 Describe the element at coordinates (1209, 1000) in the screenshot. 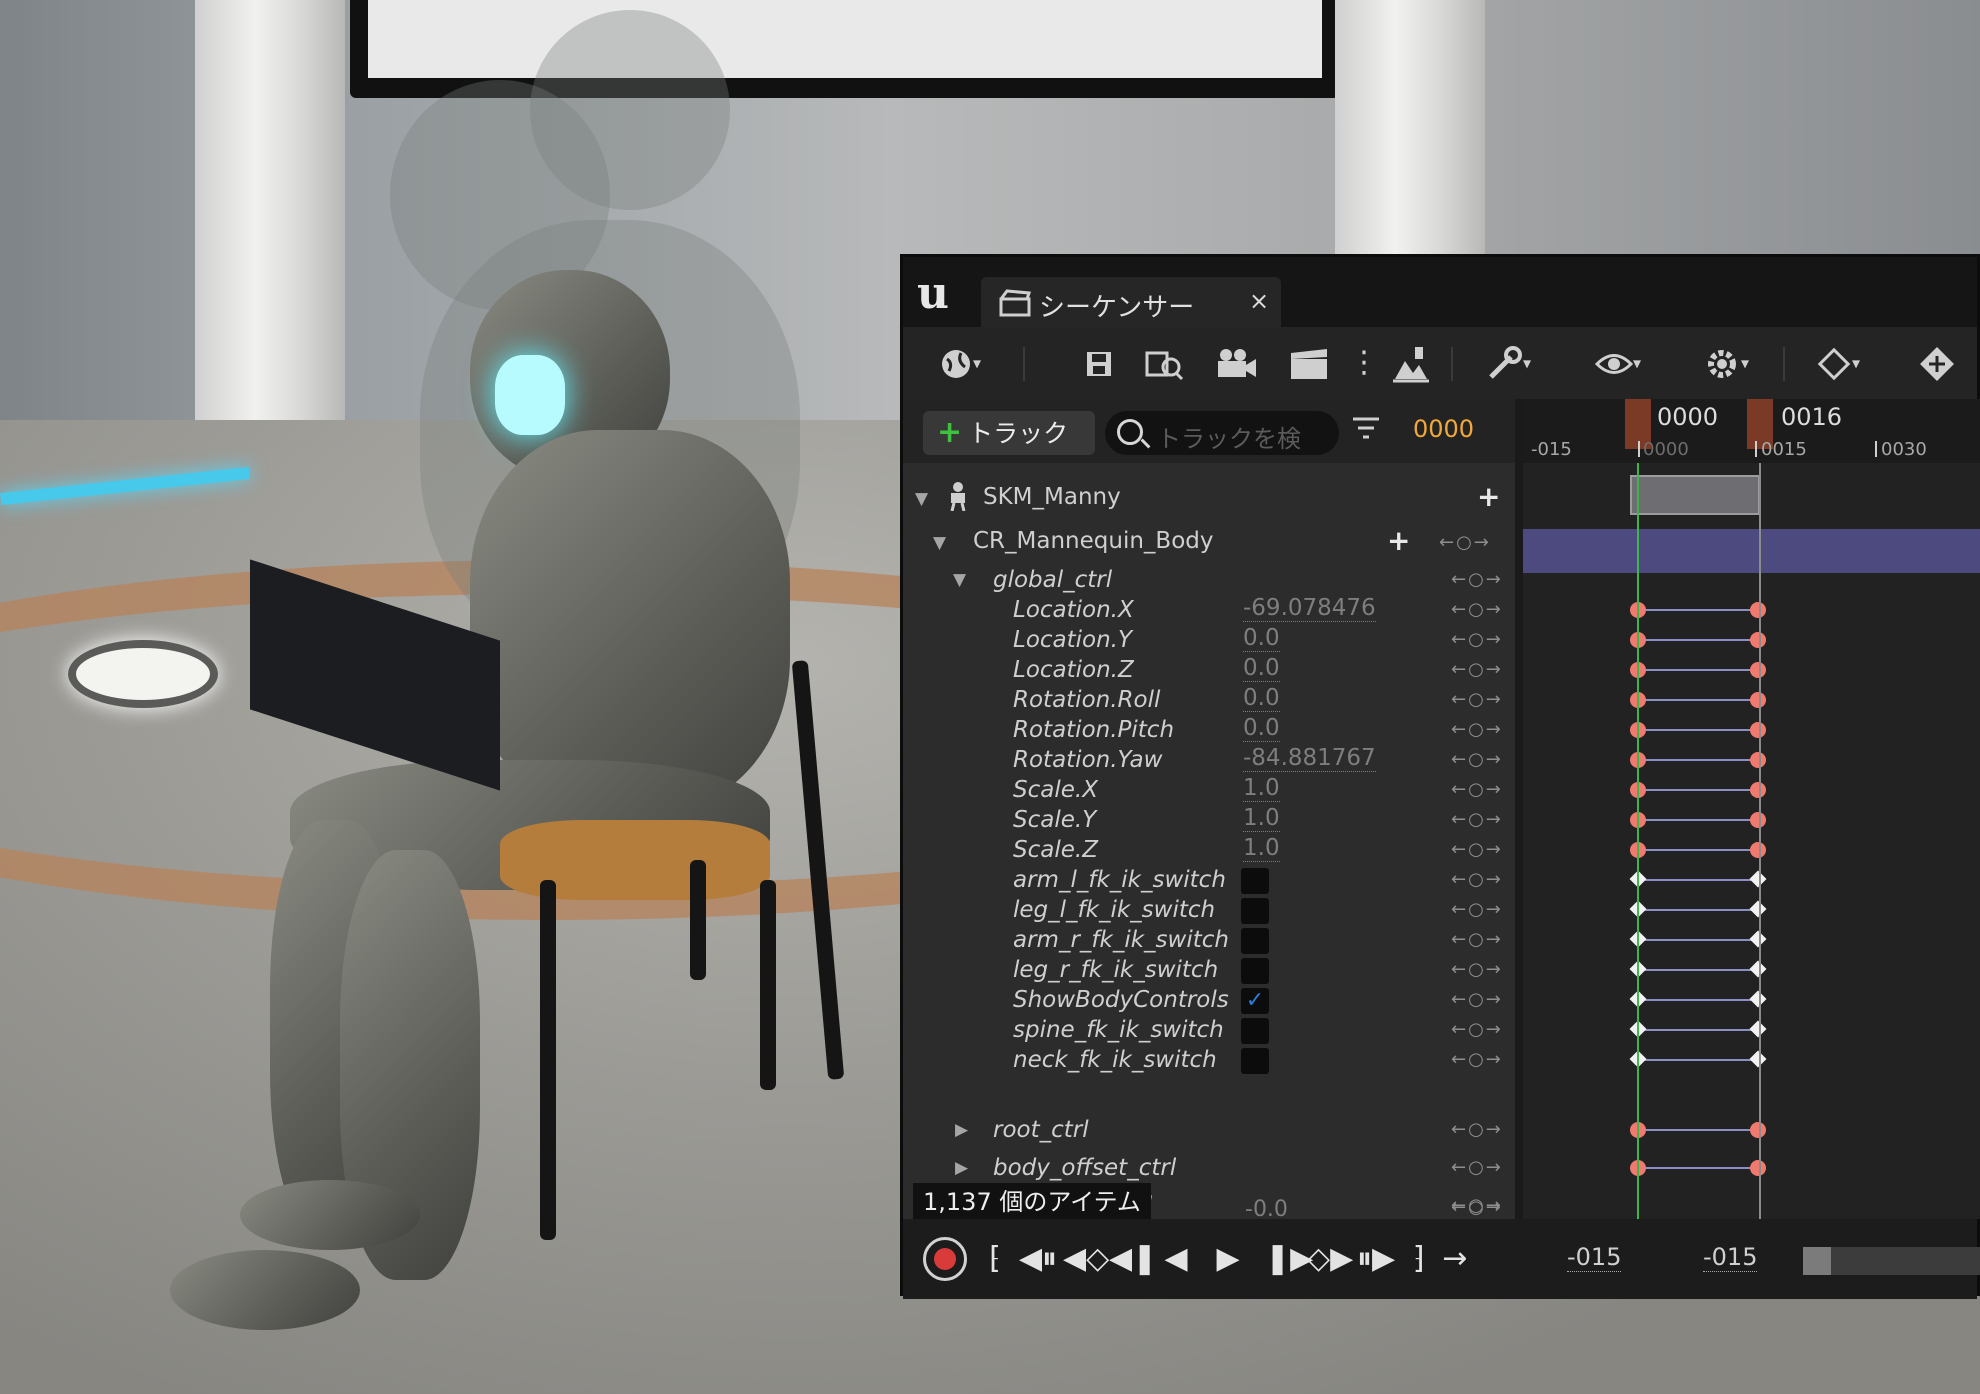

I see `switch-row: ShowBodyControls ✓ ←○→` at that location.